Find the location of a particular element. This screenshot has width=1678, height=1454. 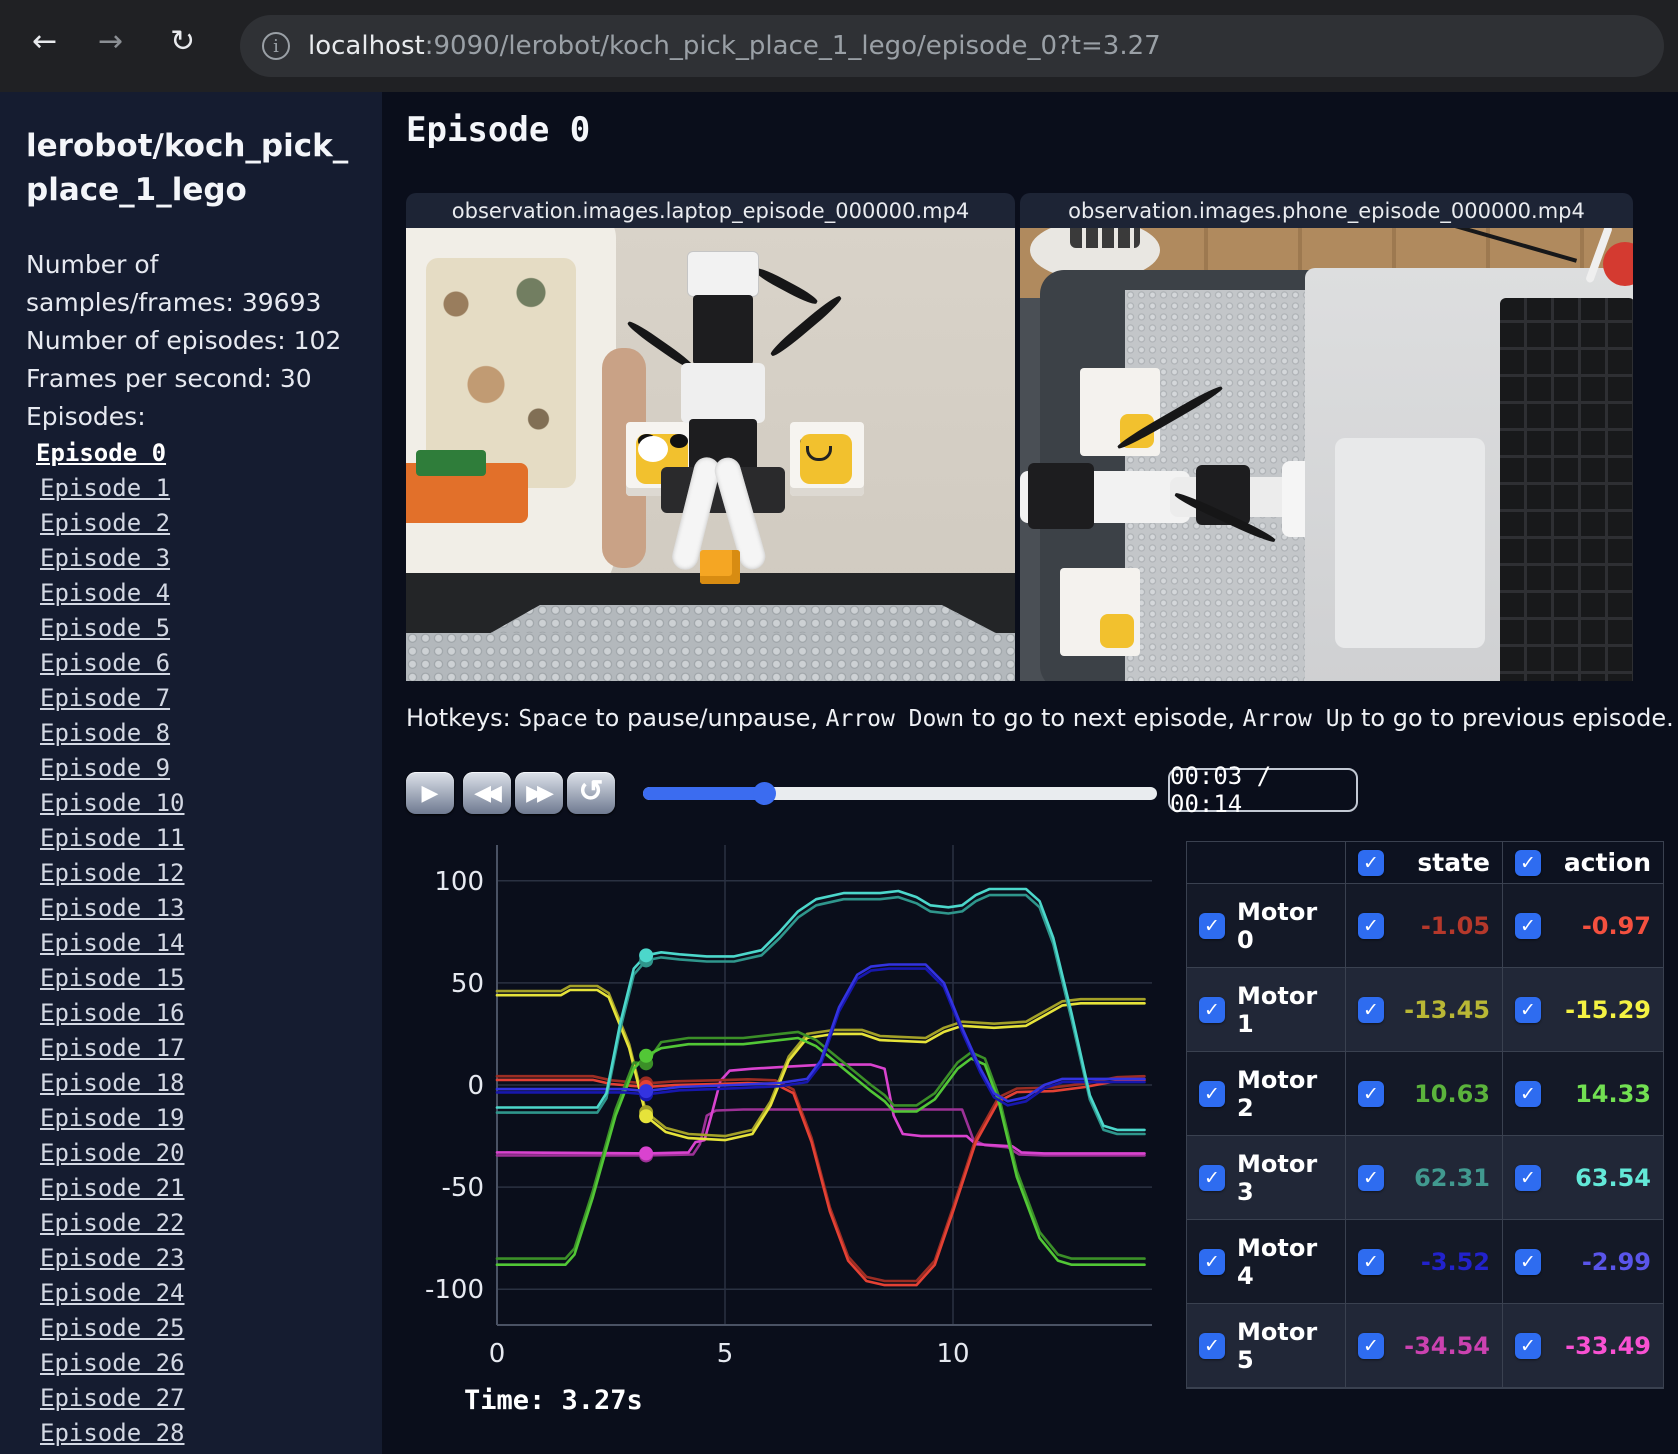

forward-icon: → is located at coordinates (110, 41).